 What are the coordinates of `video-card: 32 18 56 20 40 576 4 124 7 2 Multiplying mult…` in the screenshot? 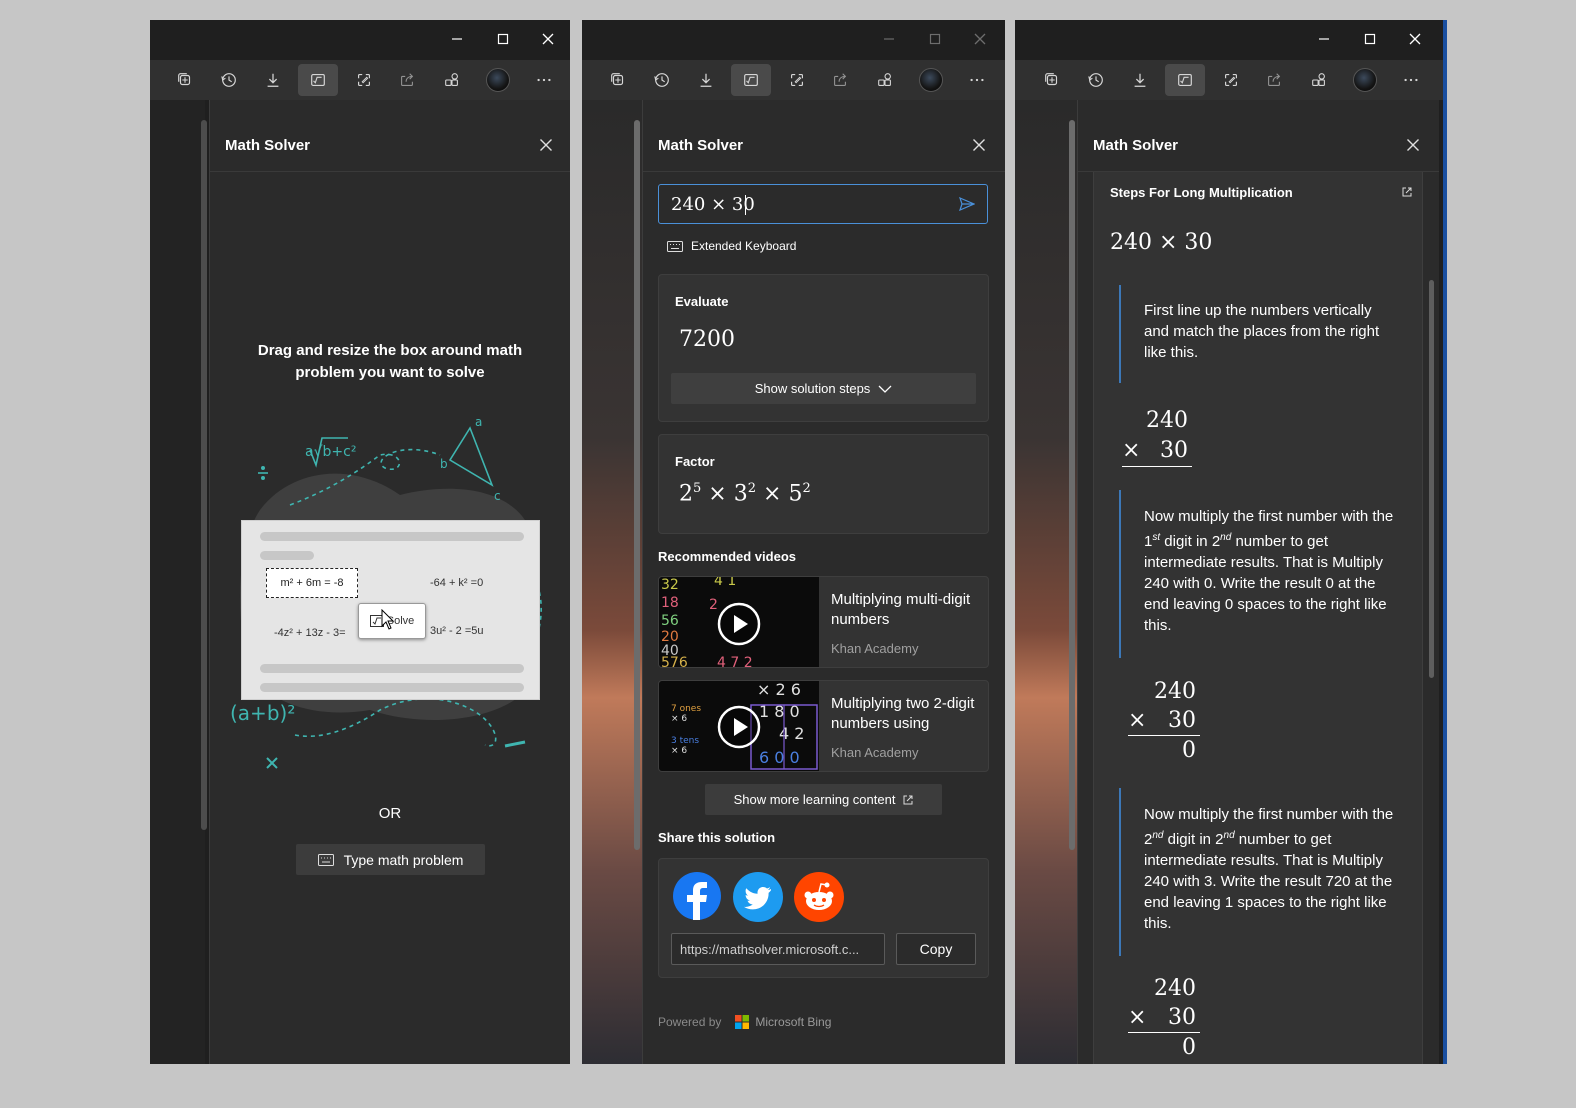 It's located at (823, 622).